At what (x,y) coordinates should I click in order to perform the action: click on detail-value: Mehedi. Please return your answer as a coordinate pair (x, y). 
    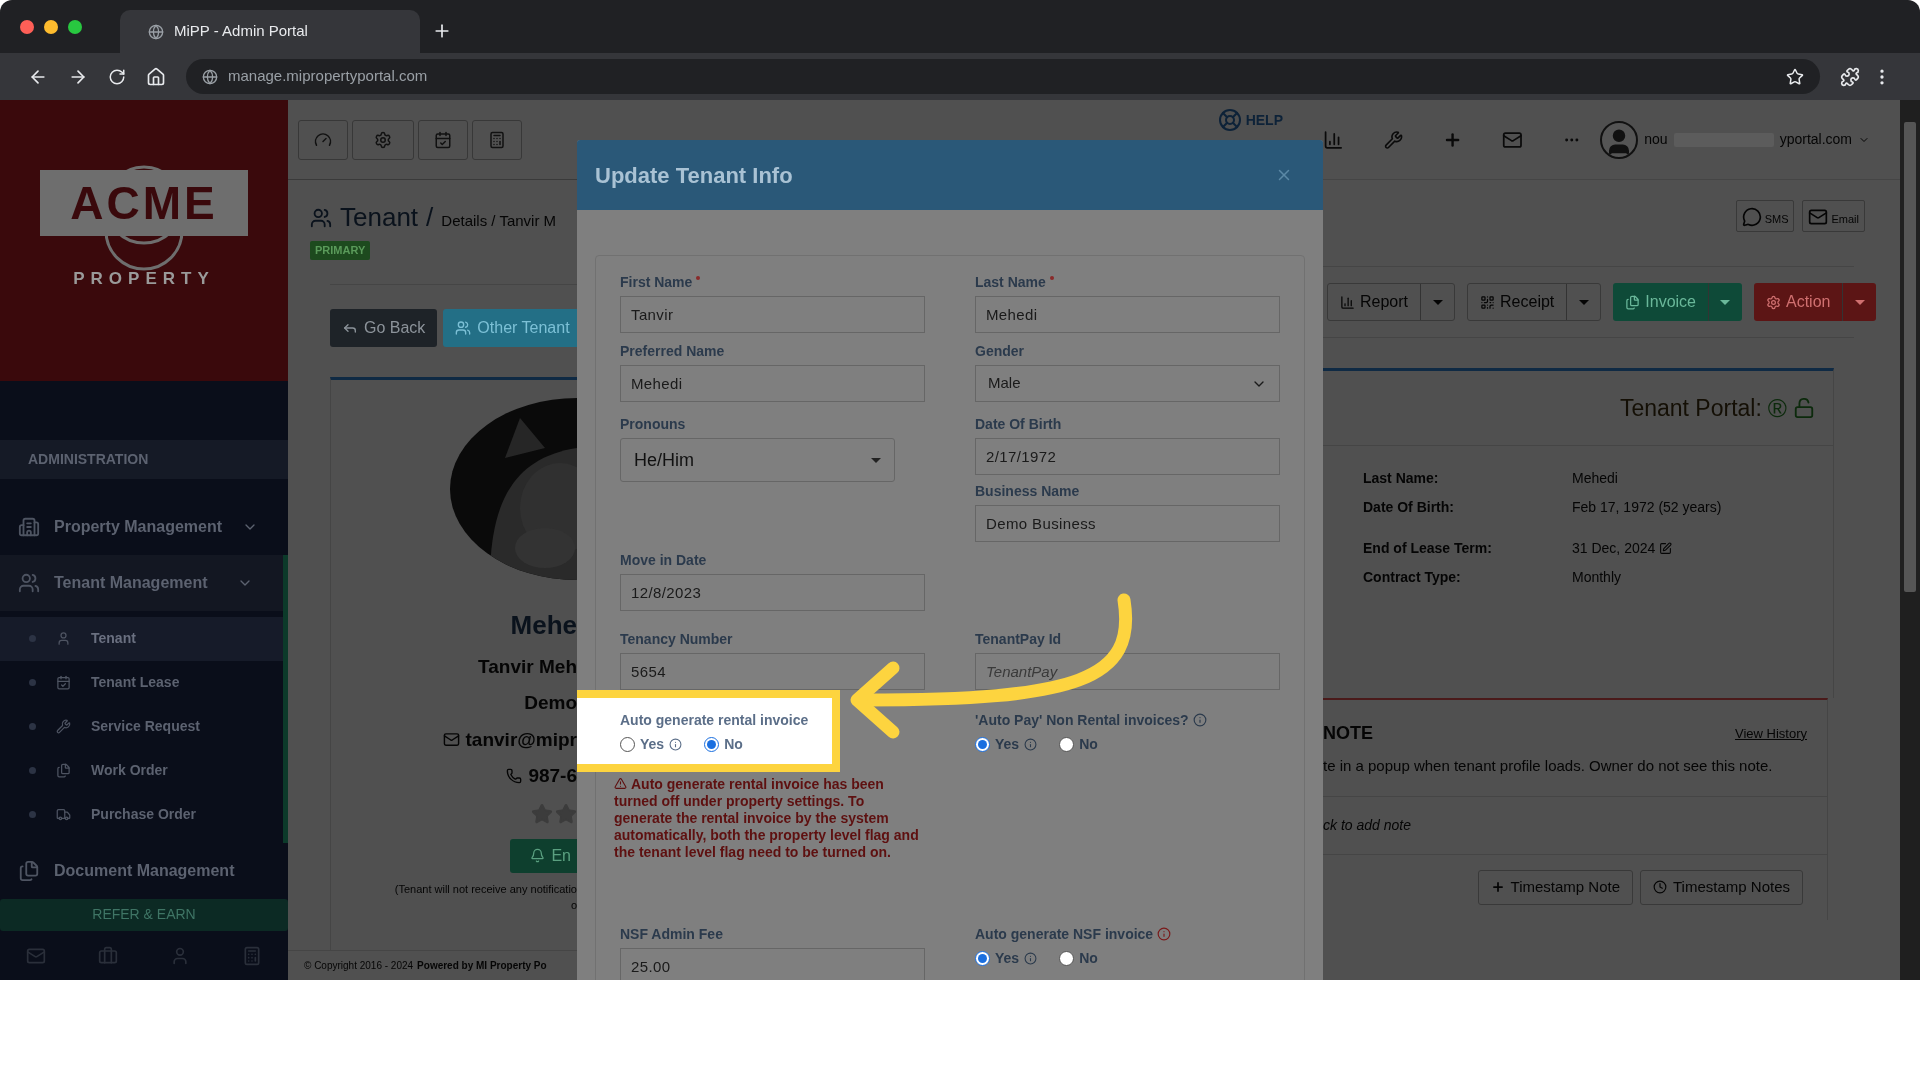
    Looking at the image, I should click on (1595, 478).